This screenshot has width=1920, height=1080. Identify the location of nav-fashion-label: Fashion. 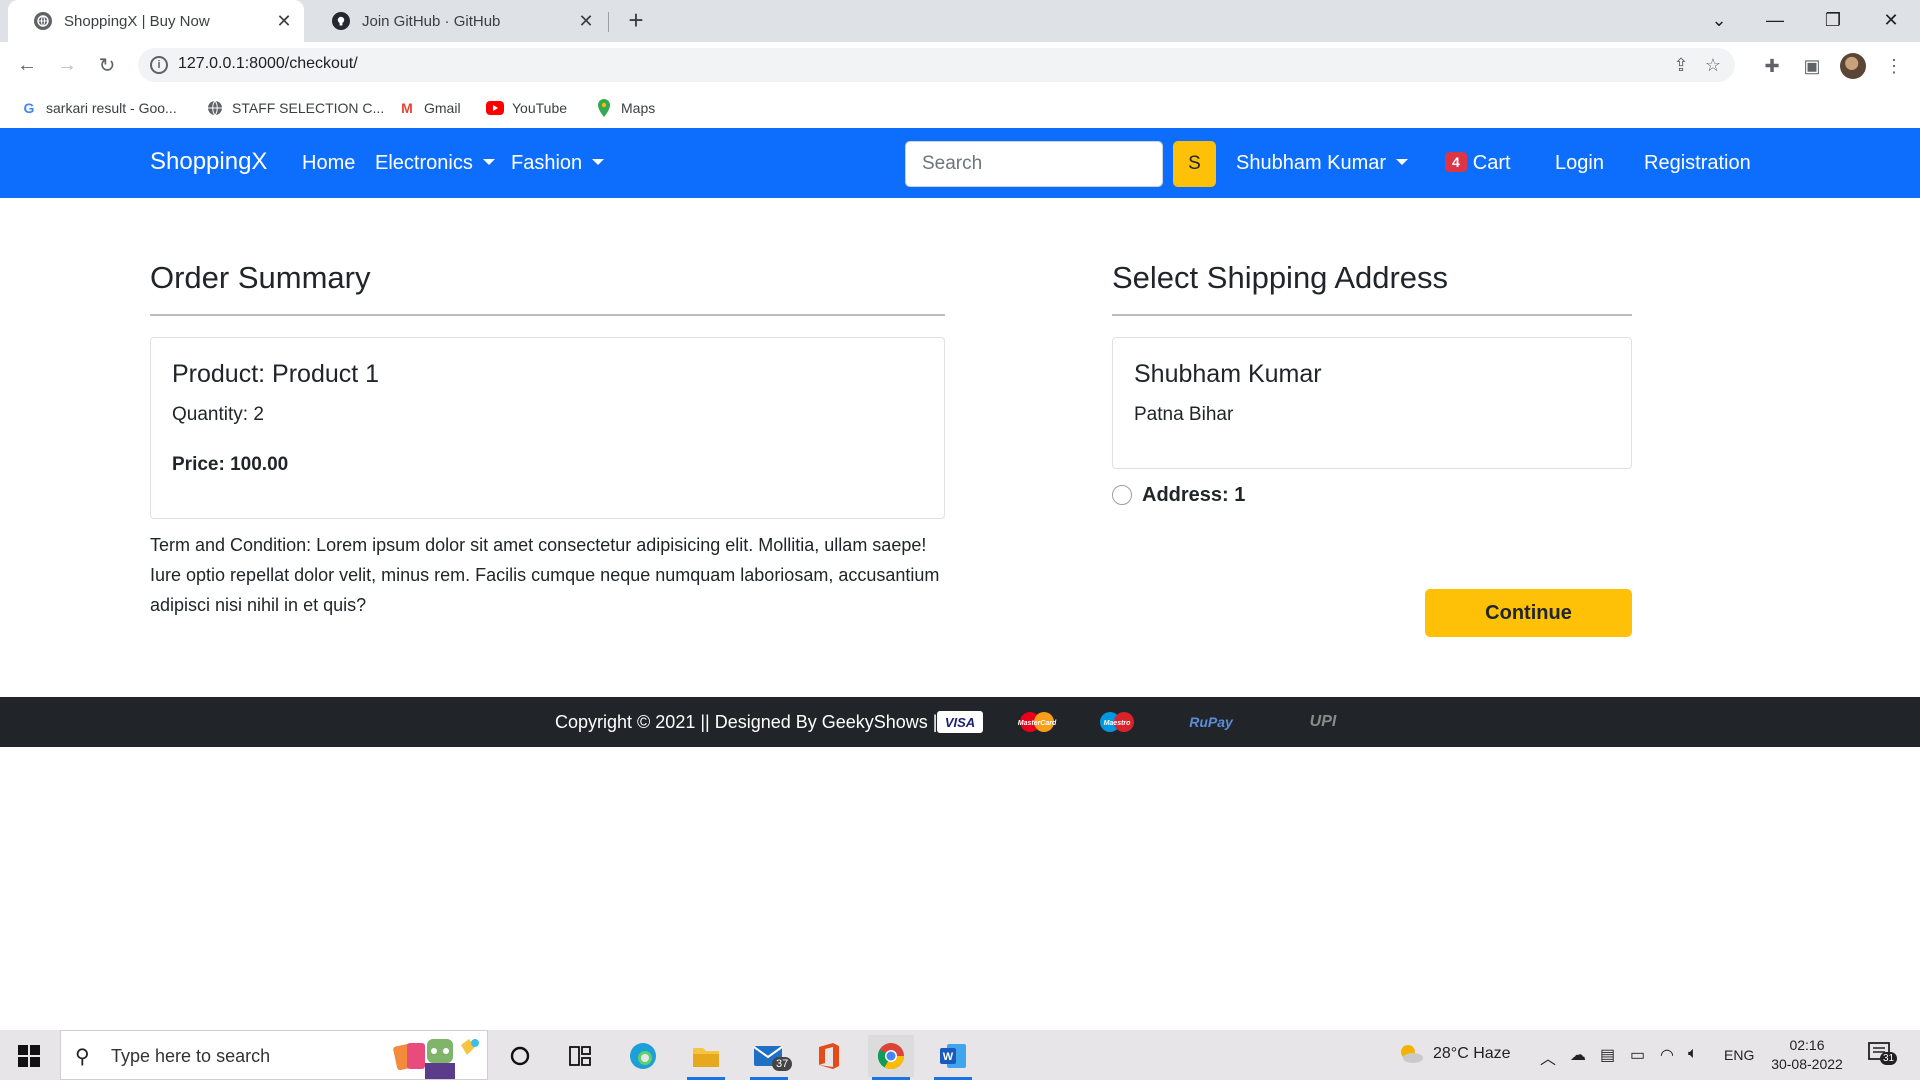
(547, 163).